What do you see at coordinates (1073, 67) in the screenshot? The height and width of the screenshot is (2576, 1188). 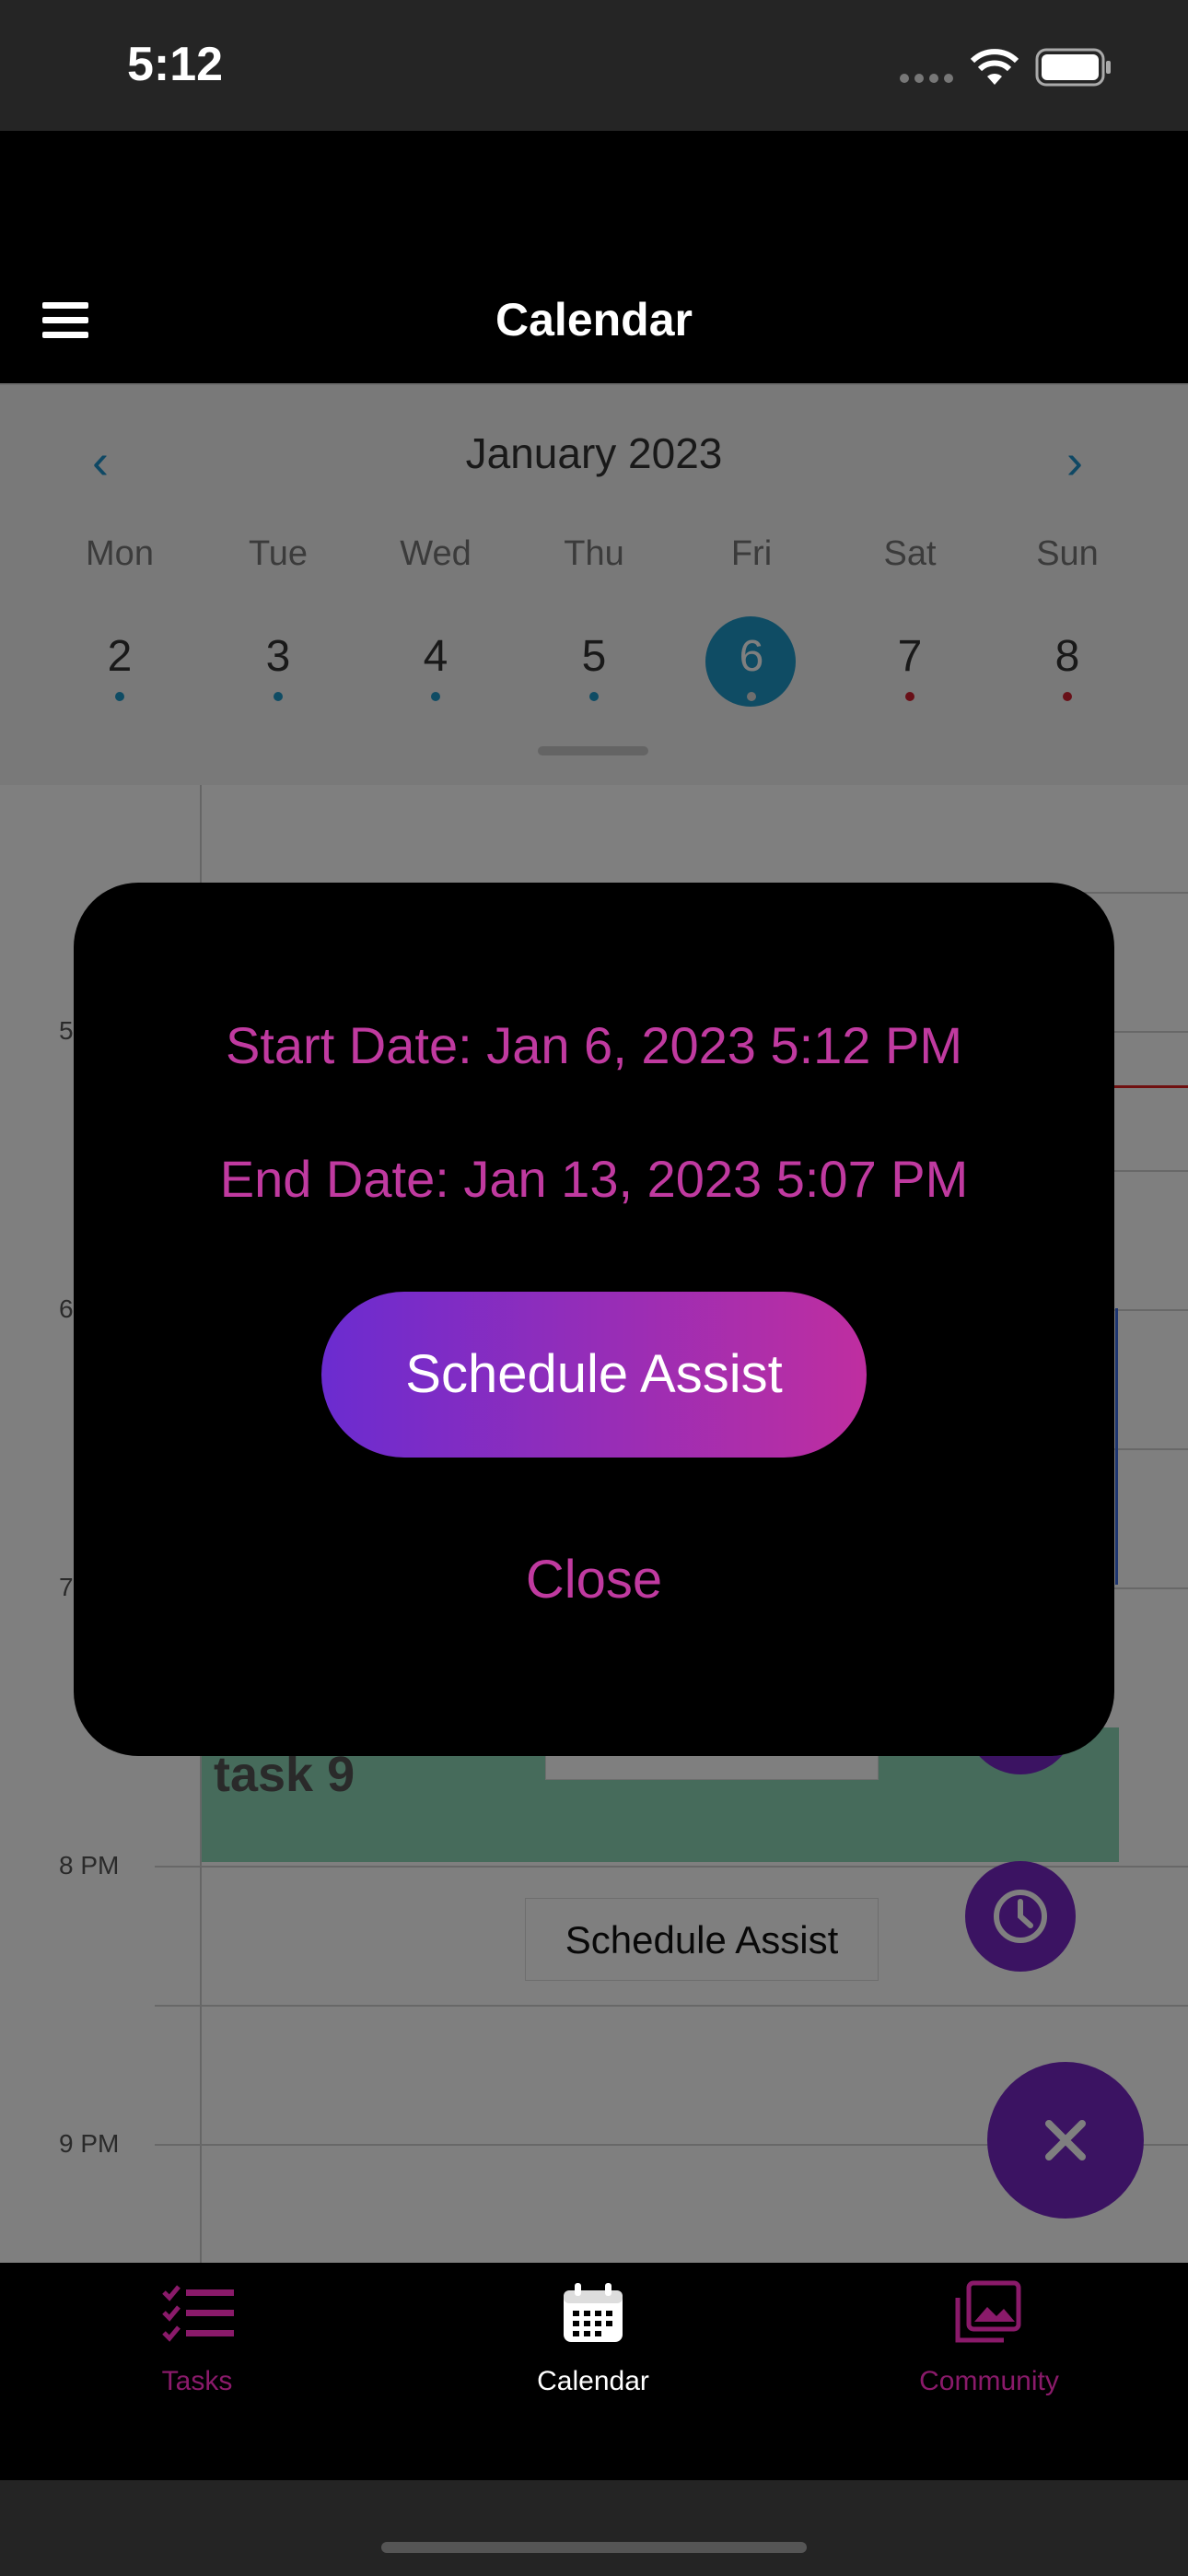 I see `battery-icon` at bounding box center [1073, 67].